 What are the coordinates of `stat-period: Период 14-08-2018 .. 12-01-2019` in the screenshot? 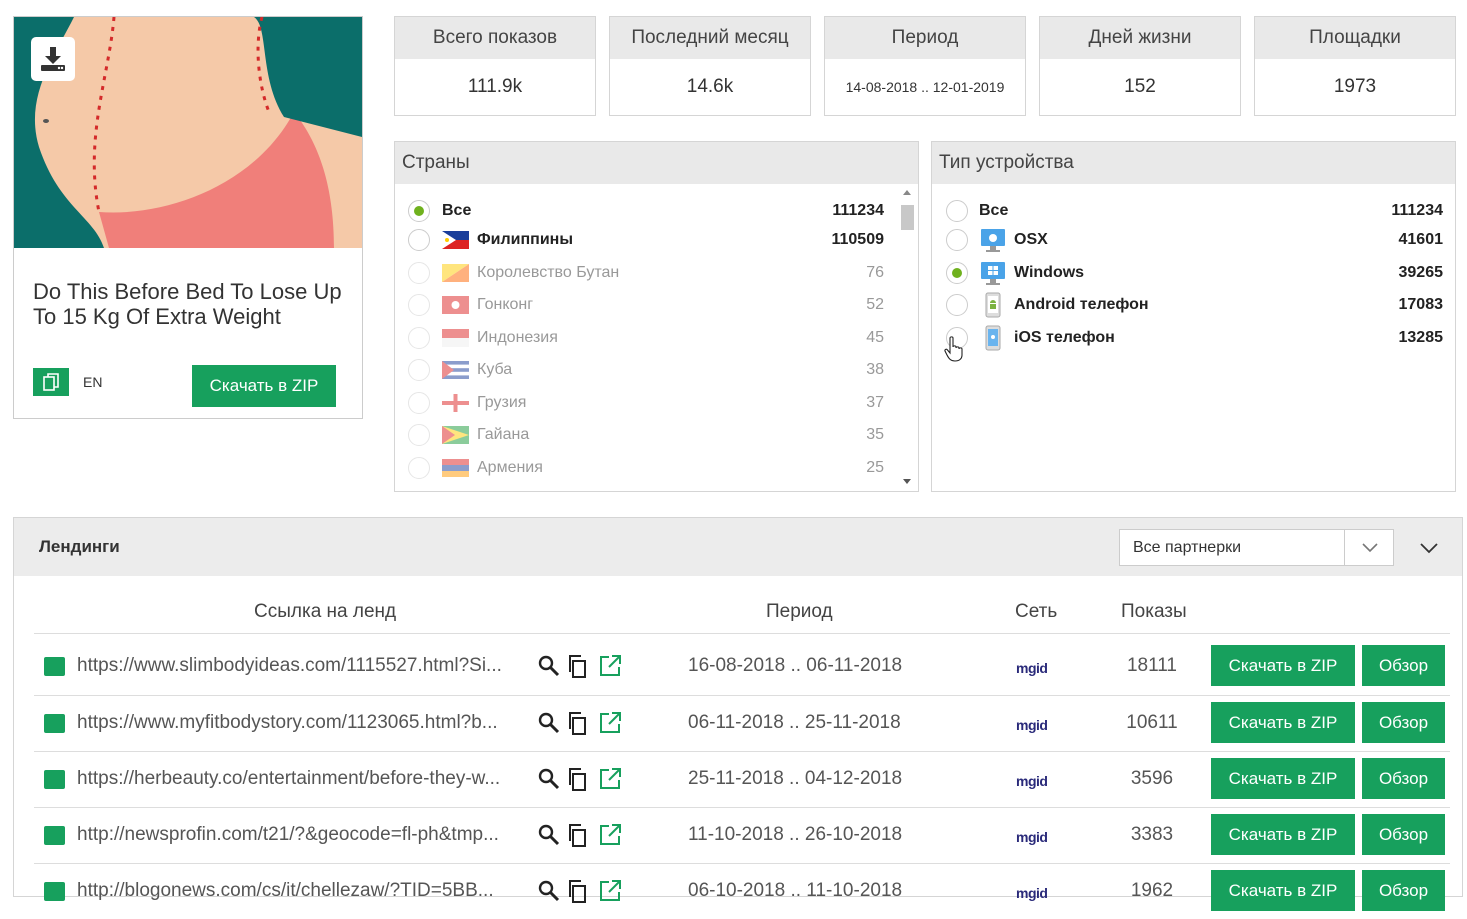 It's located at (925, 66).